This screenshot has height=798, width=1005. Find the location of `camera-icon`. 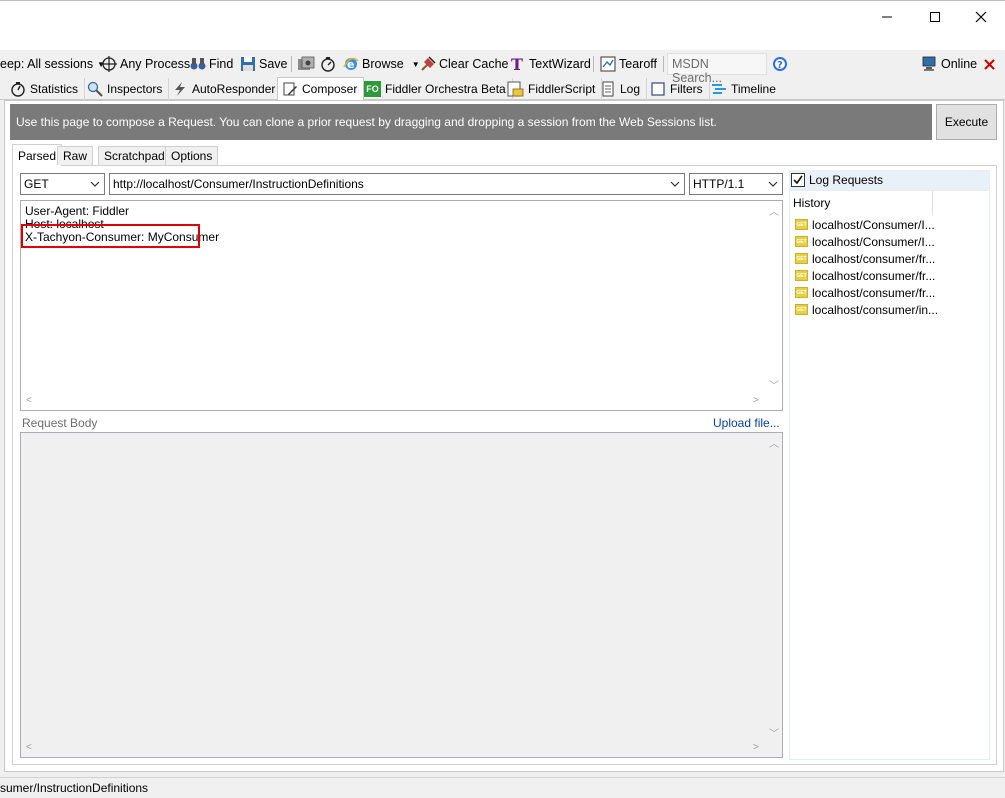

camera-icon is located at coordinates (306, 63).